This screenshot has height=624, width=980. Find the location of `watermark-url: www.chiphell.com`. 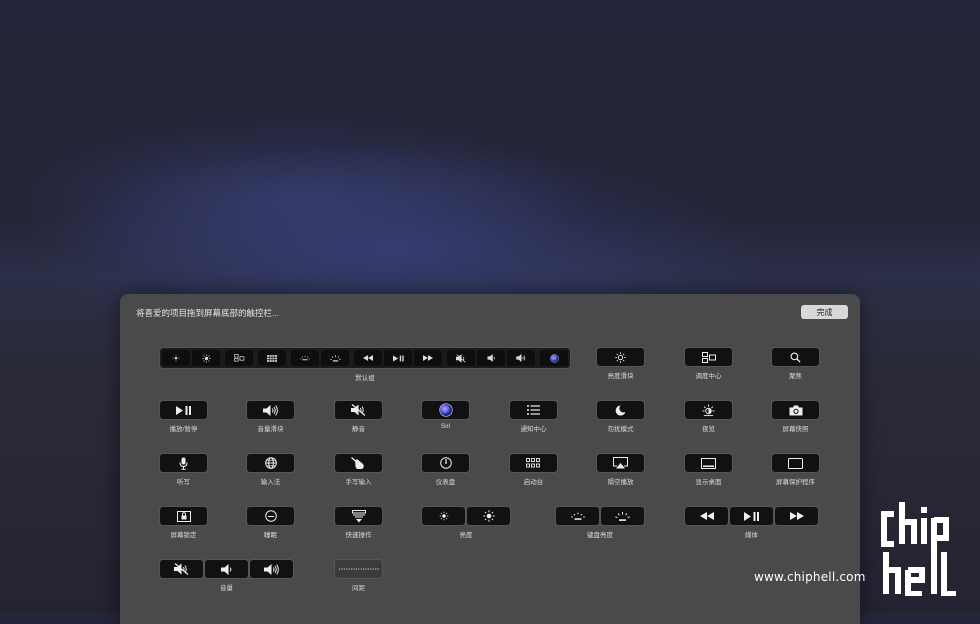

watermark-url: www.chiphell.com is located at coordinates (810, 577).